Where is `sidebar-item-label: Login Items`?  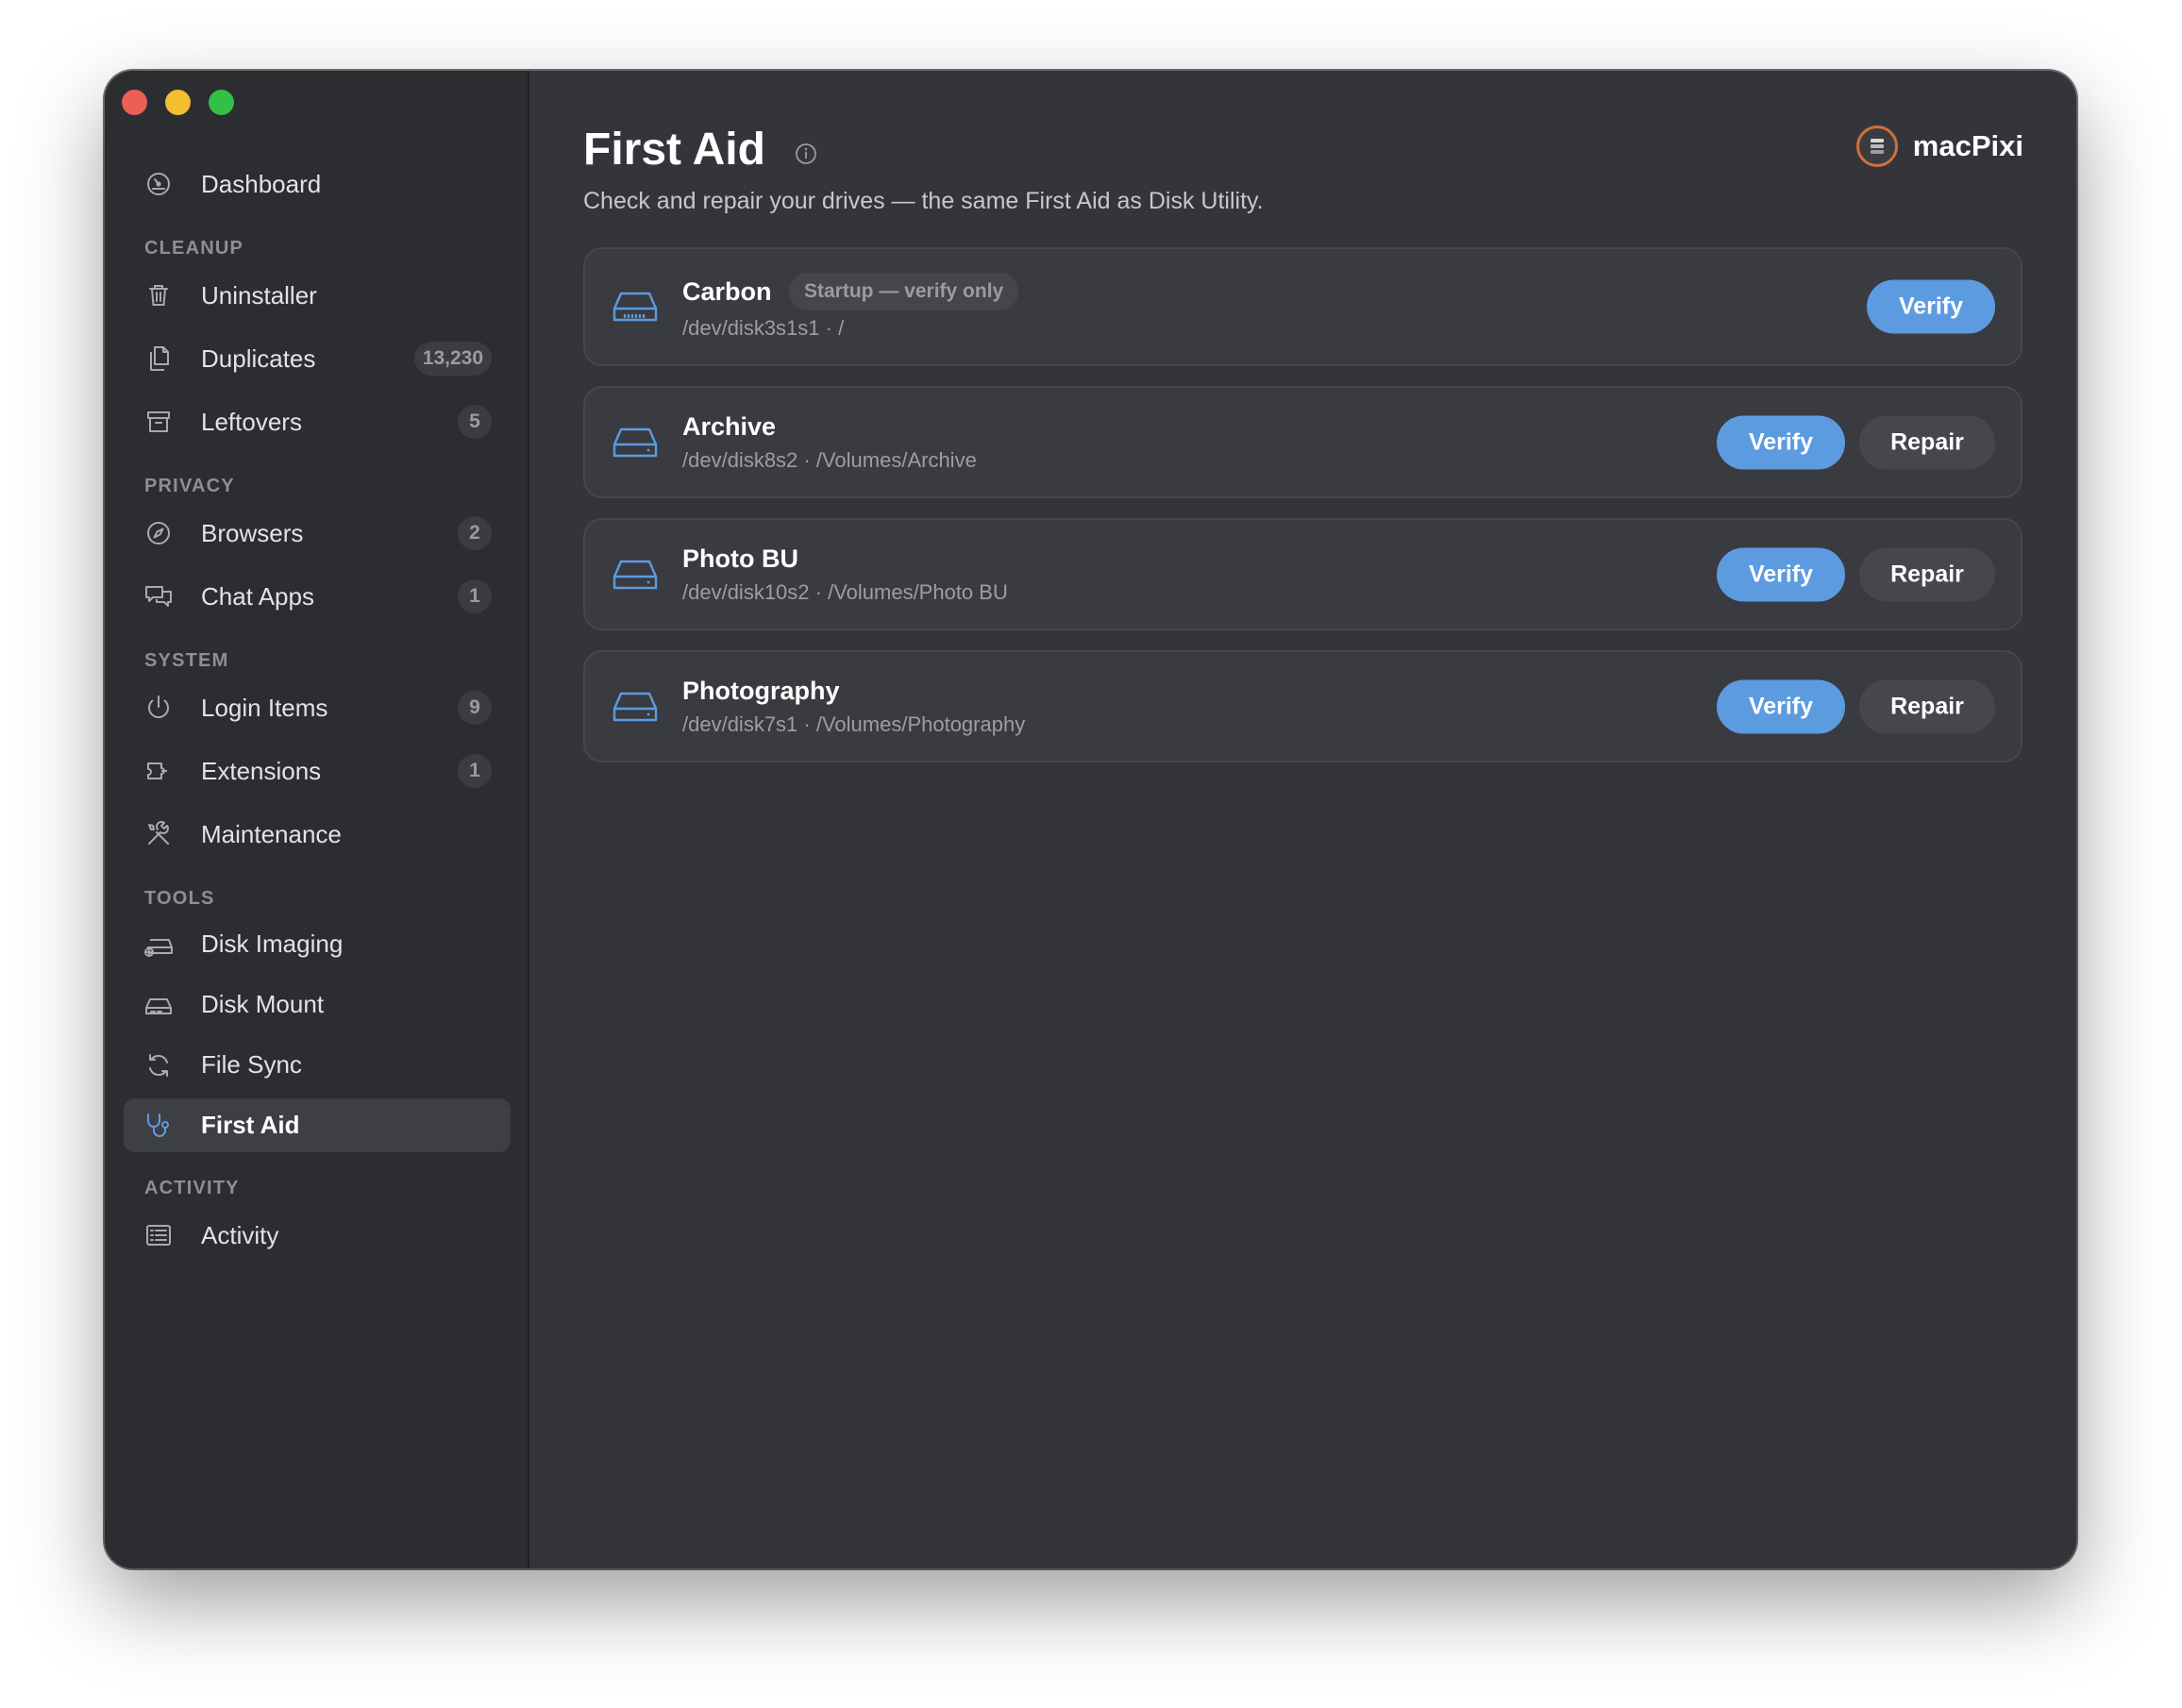 sidebar-item-label: Login Items is located at coordinates (264, 707).